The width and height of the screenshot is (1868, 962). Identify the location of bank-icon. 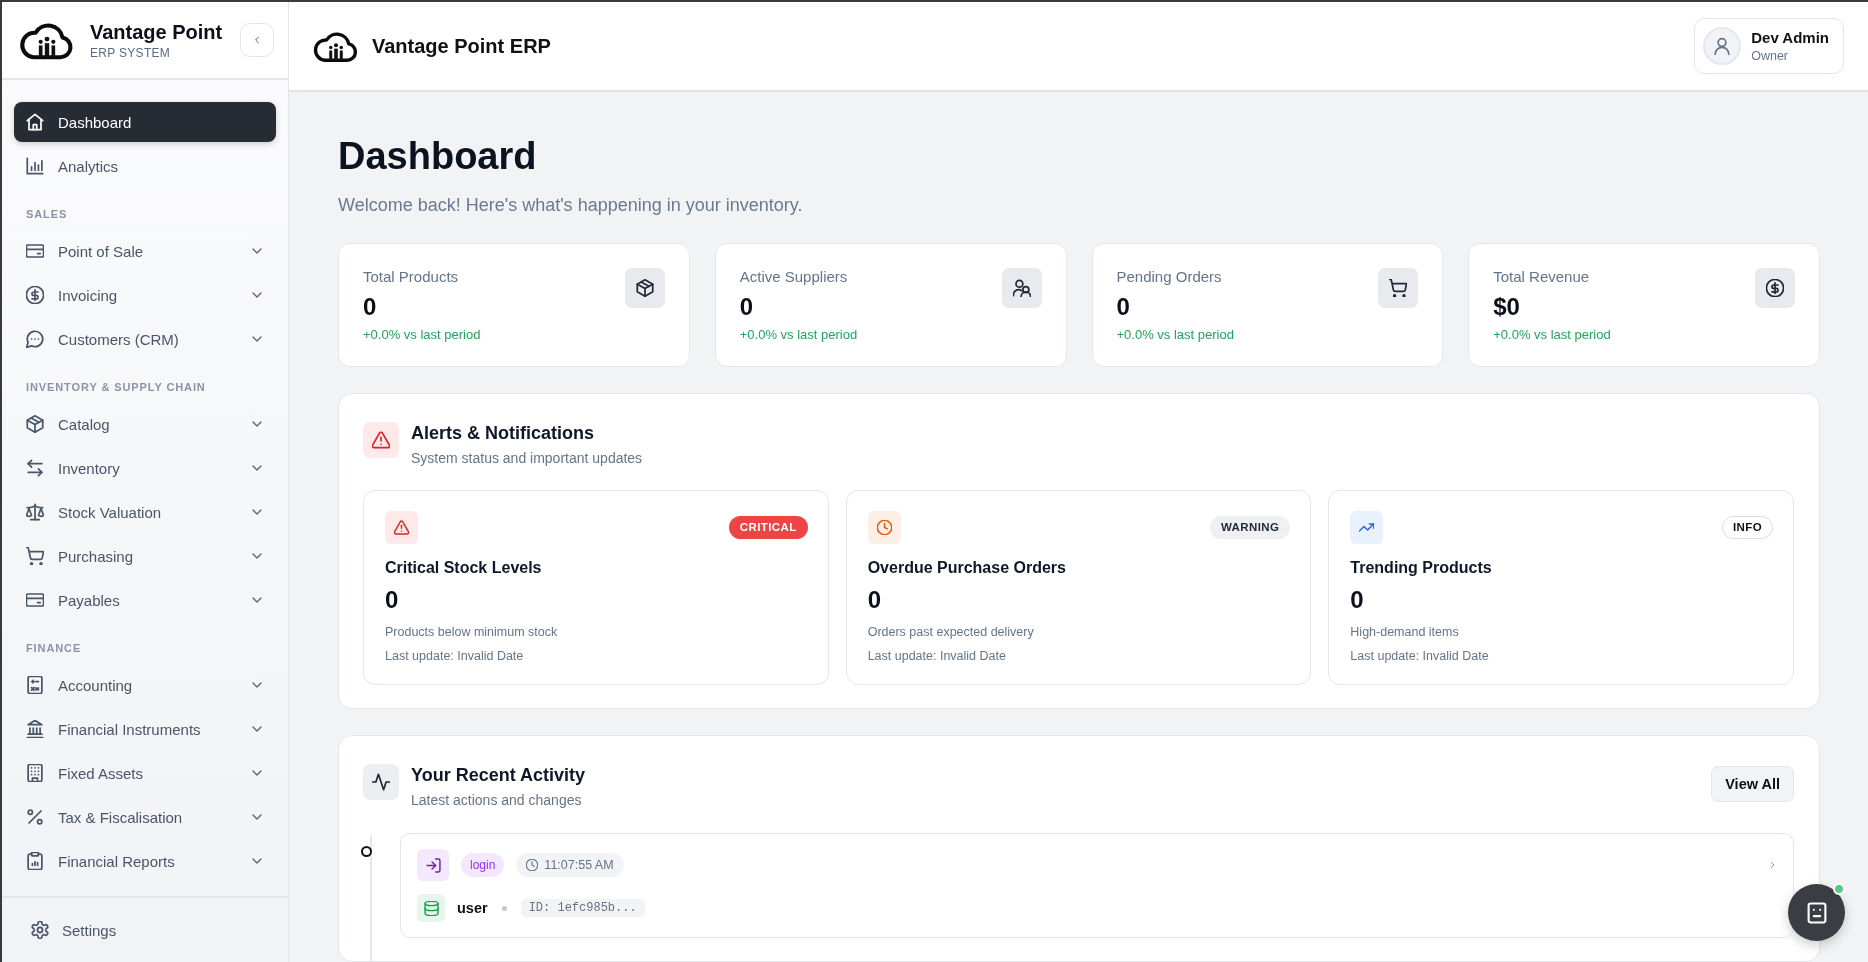
(35, 729).